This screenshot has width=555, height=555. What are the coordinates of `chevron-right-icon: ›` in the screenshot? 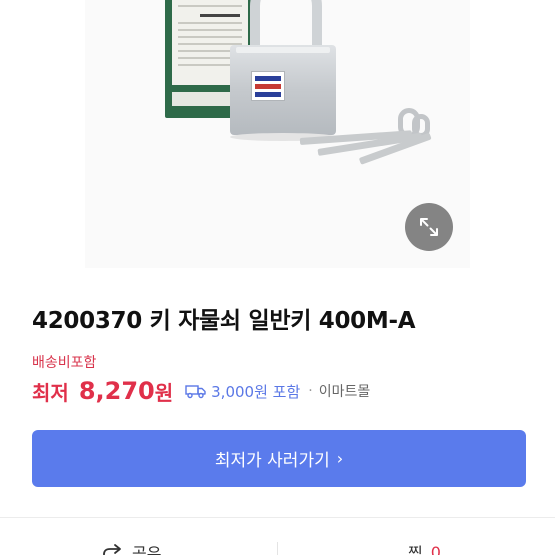 It's located at (340, 458).